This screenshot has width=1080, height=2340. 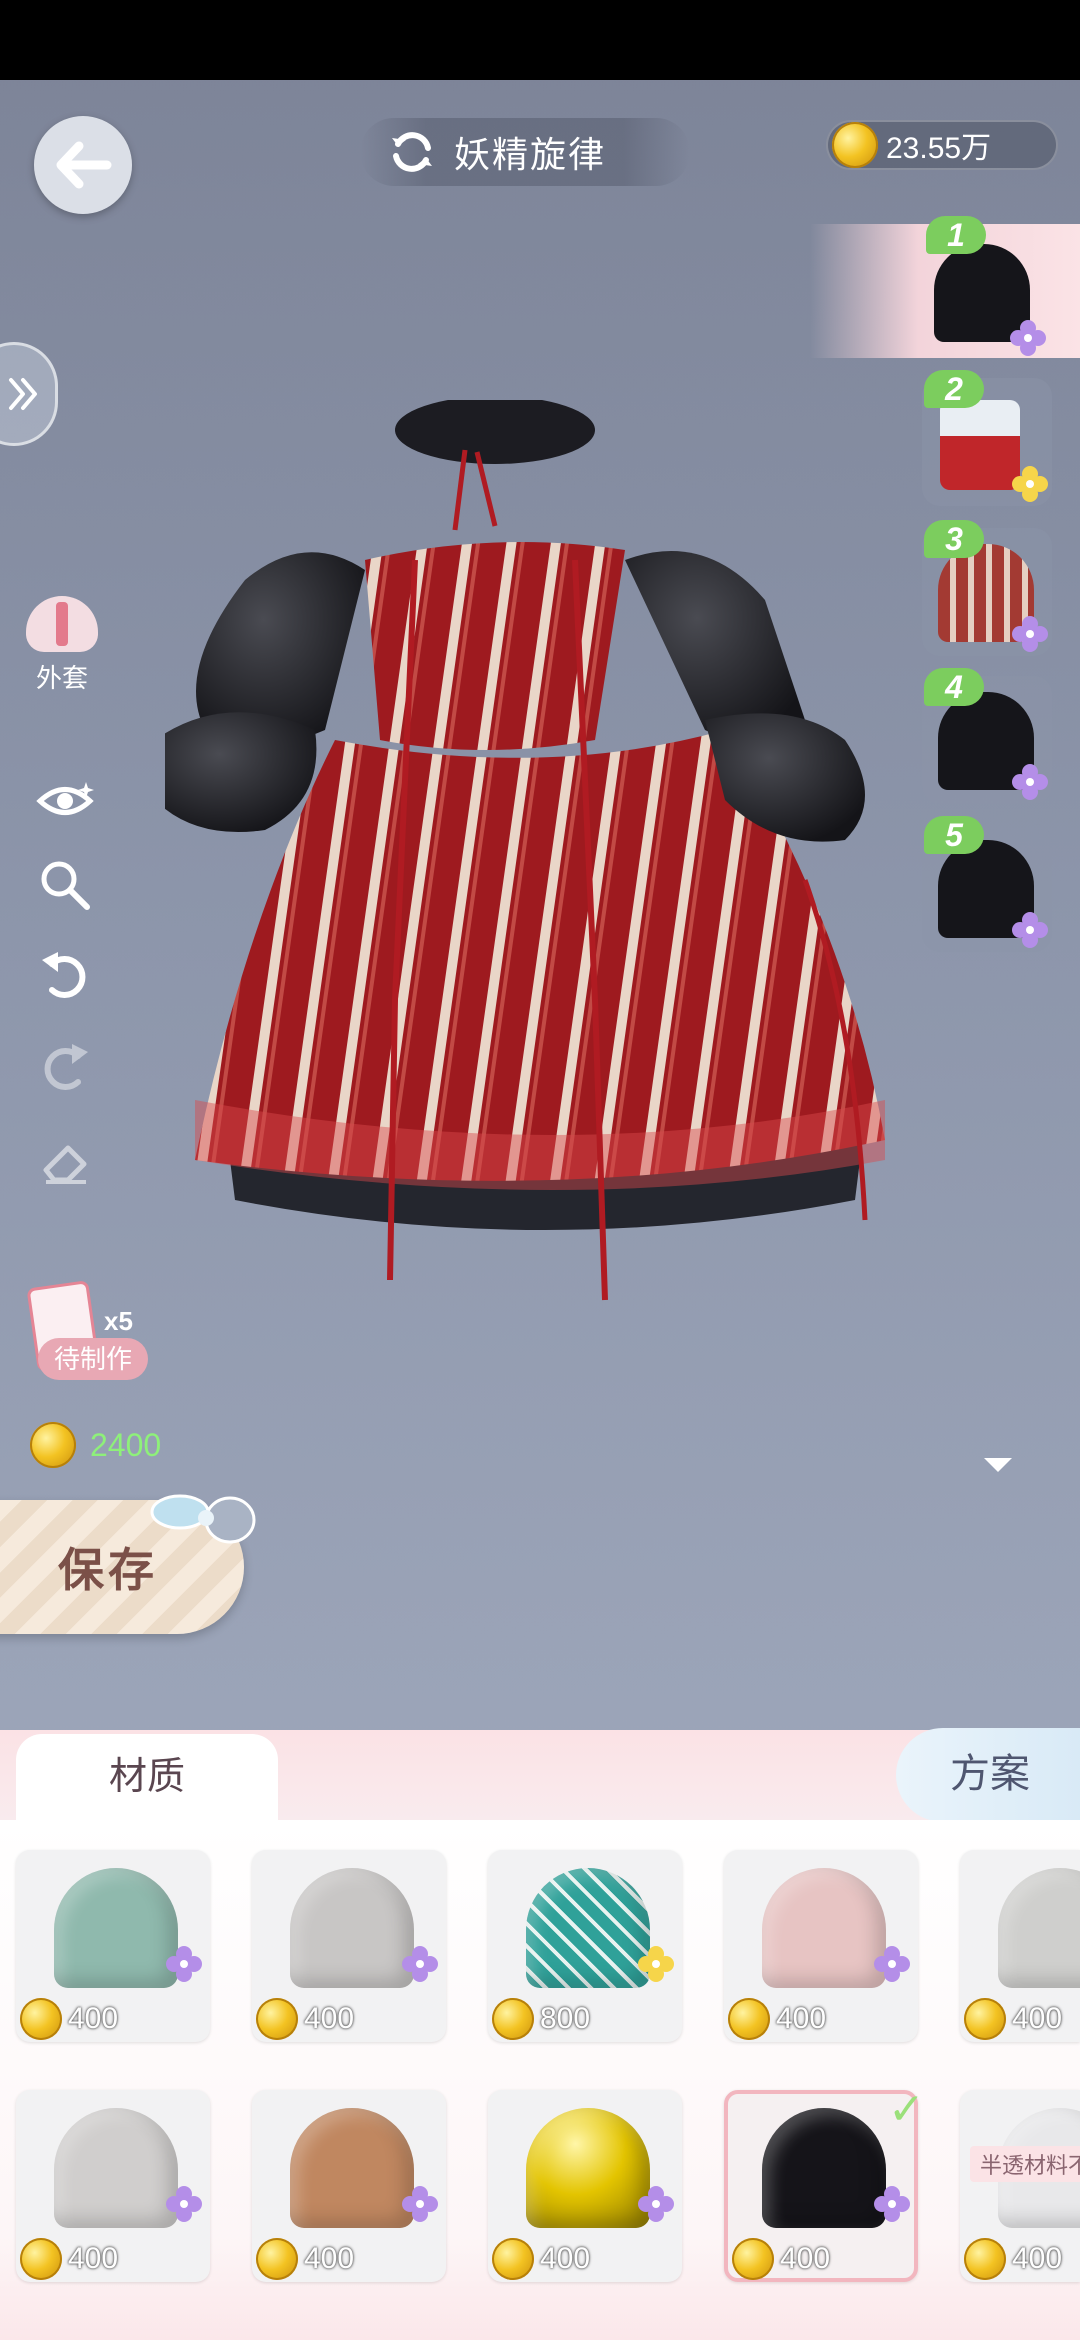 I want to click on zoom-button, so click(x=65, y=885).